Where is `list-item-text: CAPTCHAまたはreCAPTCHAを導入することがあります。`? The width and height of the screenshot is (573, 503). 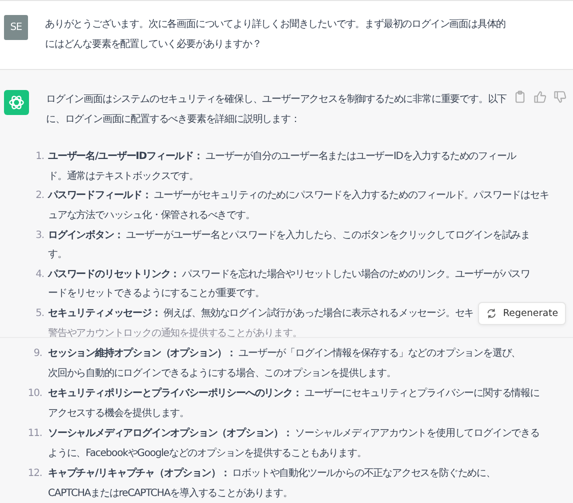 list-item-text: CAPTCHAまたはreCAPTCHAを導入することがあります。 is located at coordinates (170, 493).